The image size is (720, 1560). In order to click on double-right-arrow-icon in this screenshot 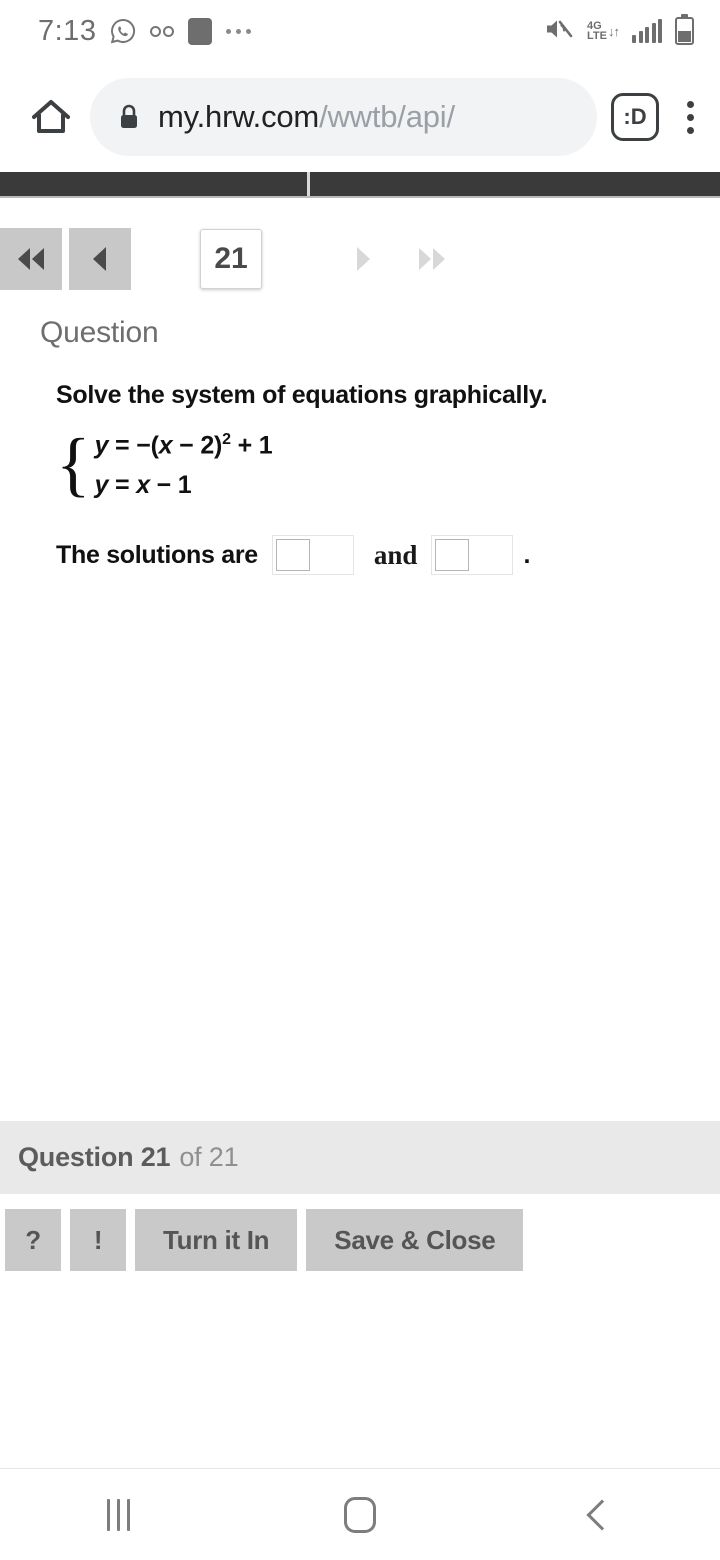, I will do `click(432, 259)`.